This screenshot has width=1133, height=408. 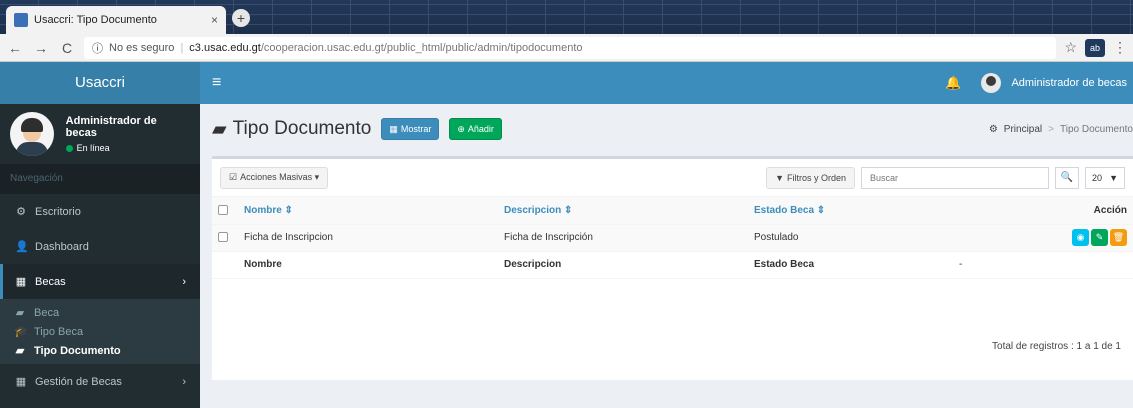 What do you see at coordinates (67, 48) in the screenshot?
I see `reload-button: C` at bounding box center [67, 48].